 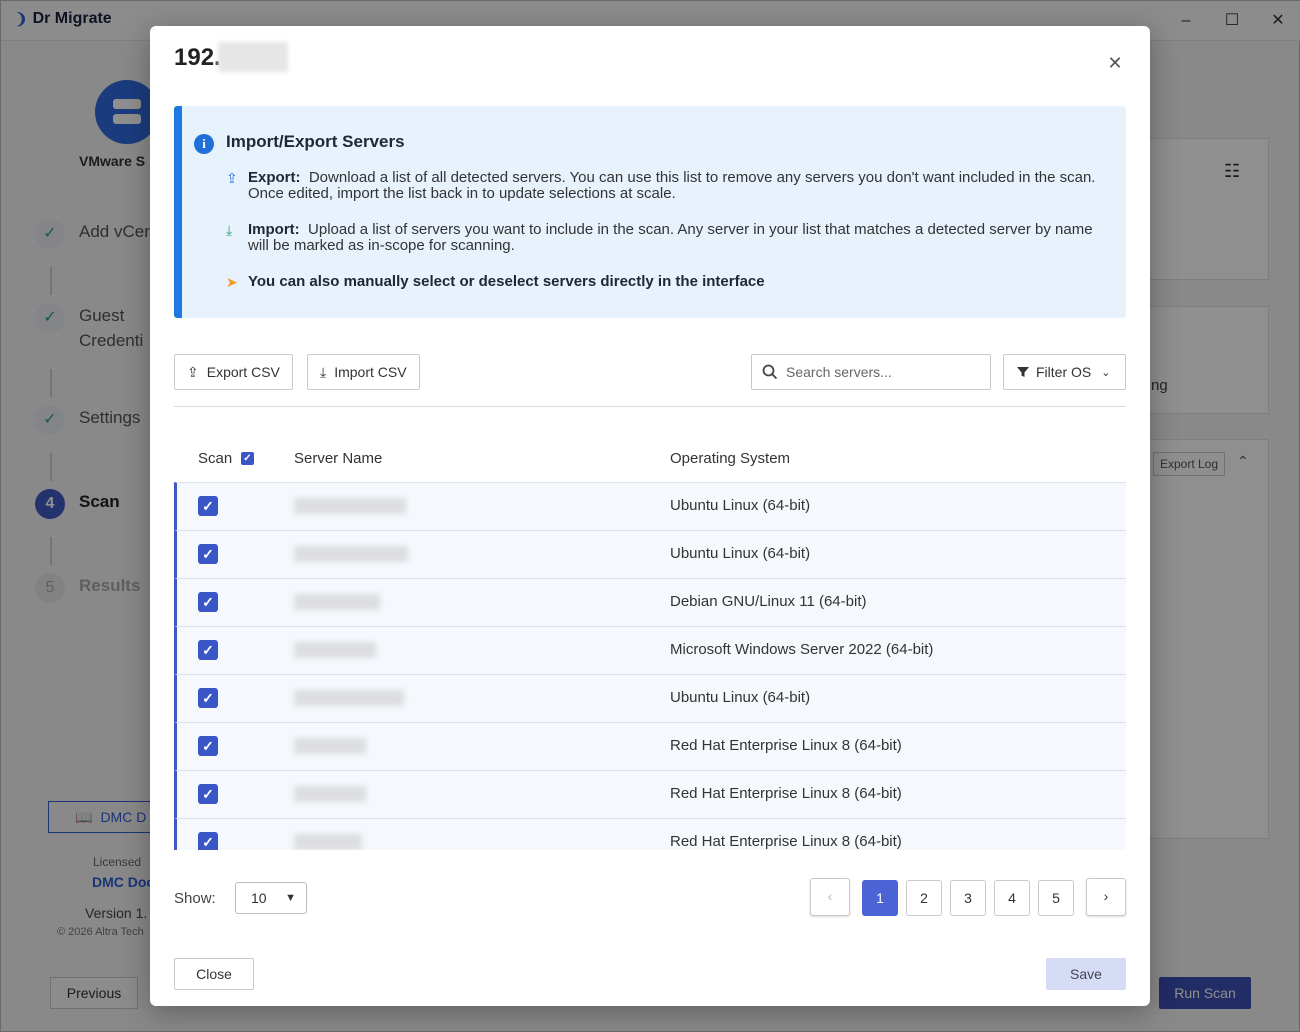 I want to click on export-csv-button: ⇪ Export CSV, so click(x=233, y=372).